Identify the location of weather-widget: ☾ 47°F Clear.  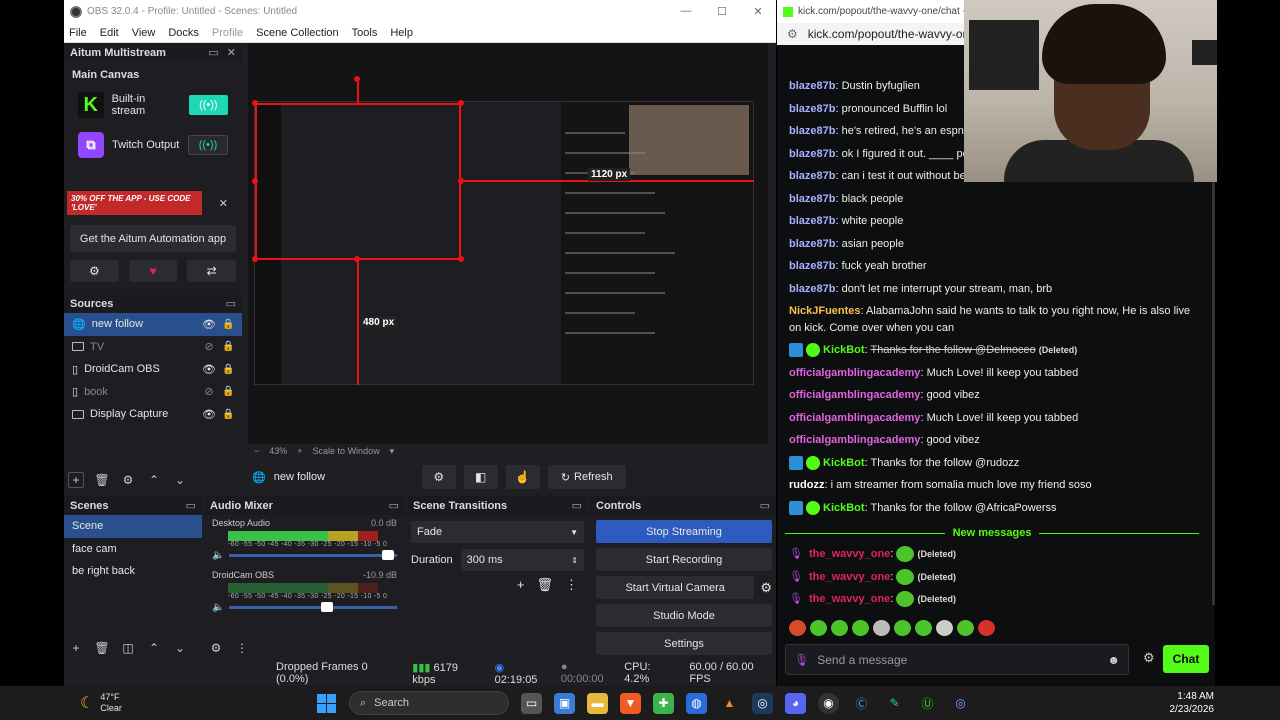
(150, 703).